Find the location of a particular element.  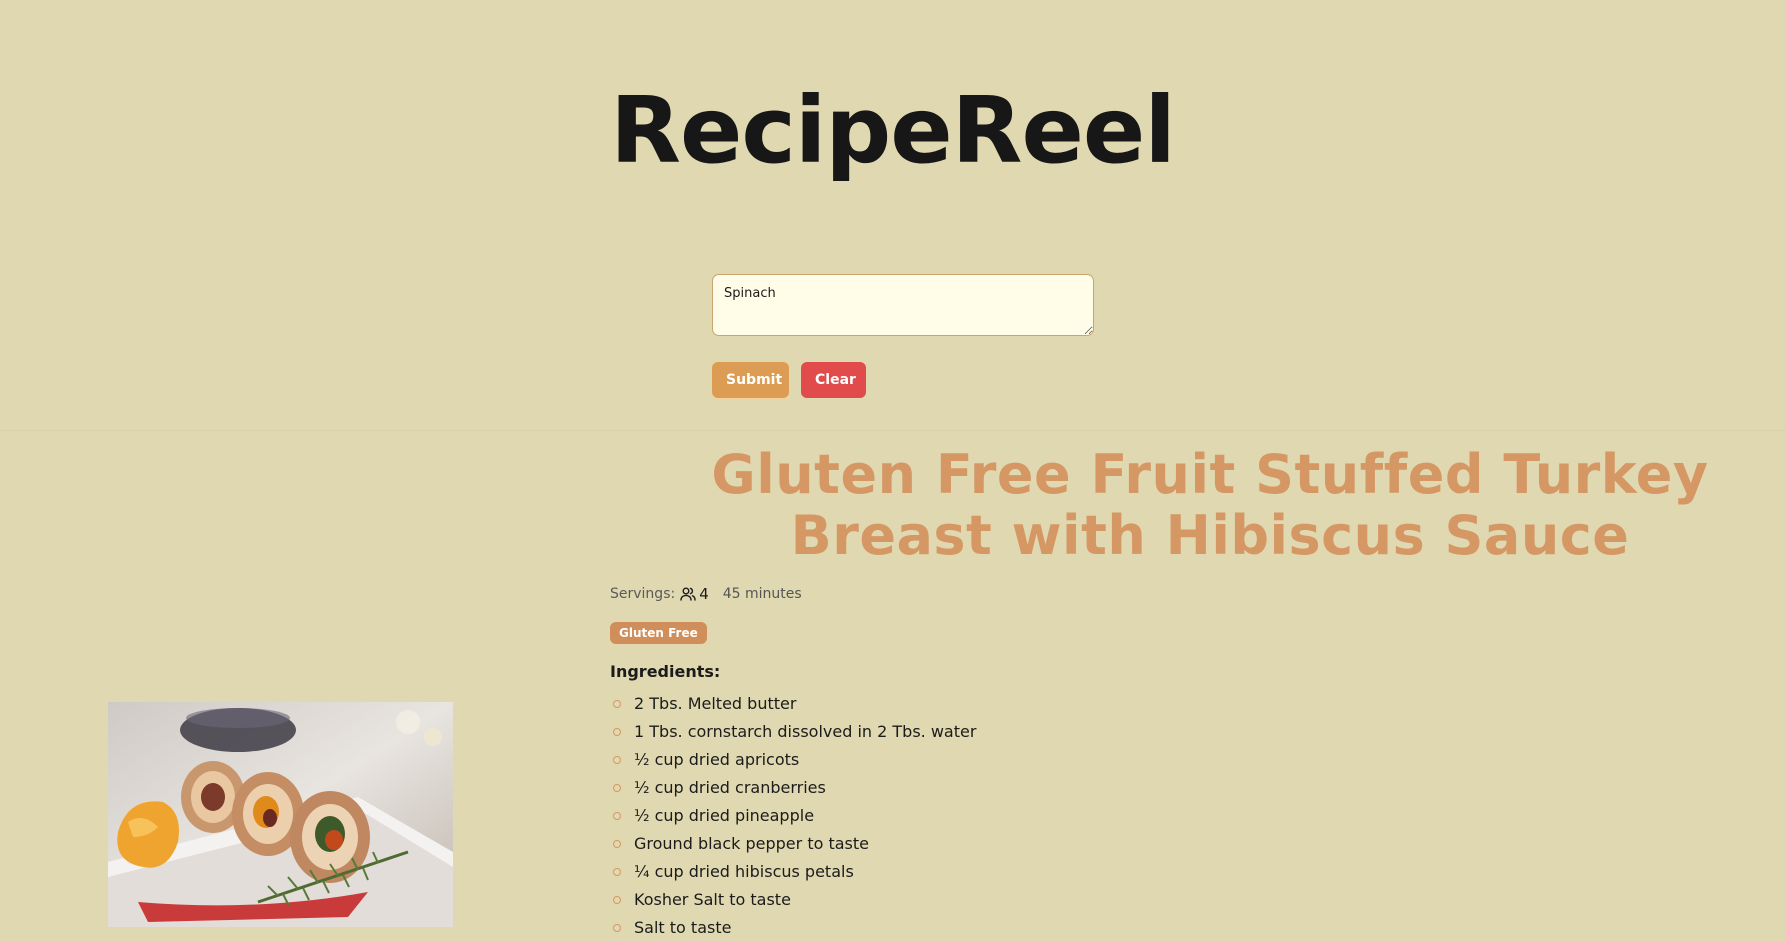

ingredient-text: ½ cup dried apricots is located at coordinates (717, 759).